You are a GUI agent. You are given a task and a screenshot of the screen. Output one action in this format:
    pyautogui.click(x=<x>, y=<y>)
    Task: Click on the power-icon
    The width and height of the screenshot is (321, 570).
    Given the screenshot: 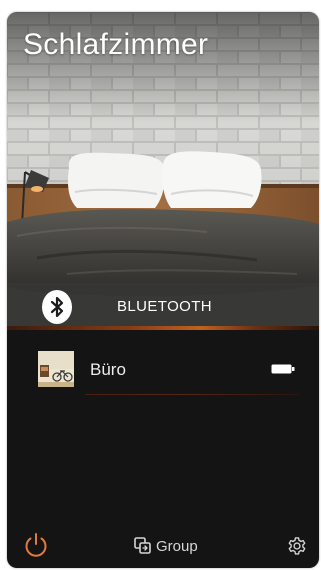 What is the action you would take?
    pyautogui.click(x=36, y=545)
    